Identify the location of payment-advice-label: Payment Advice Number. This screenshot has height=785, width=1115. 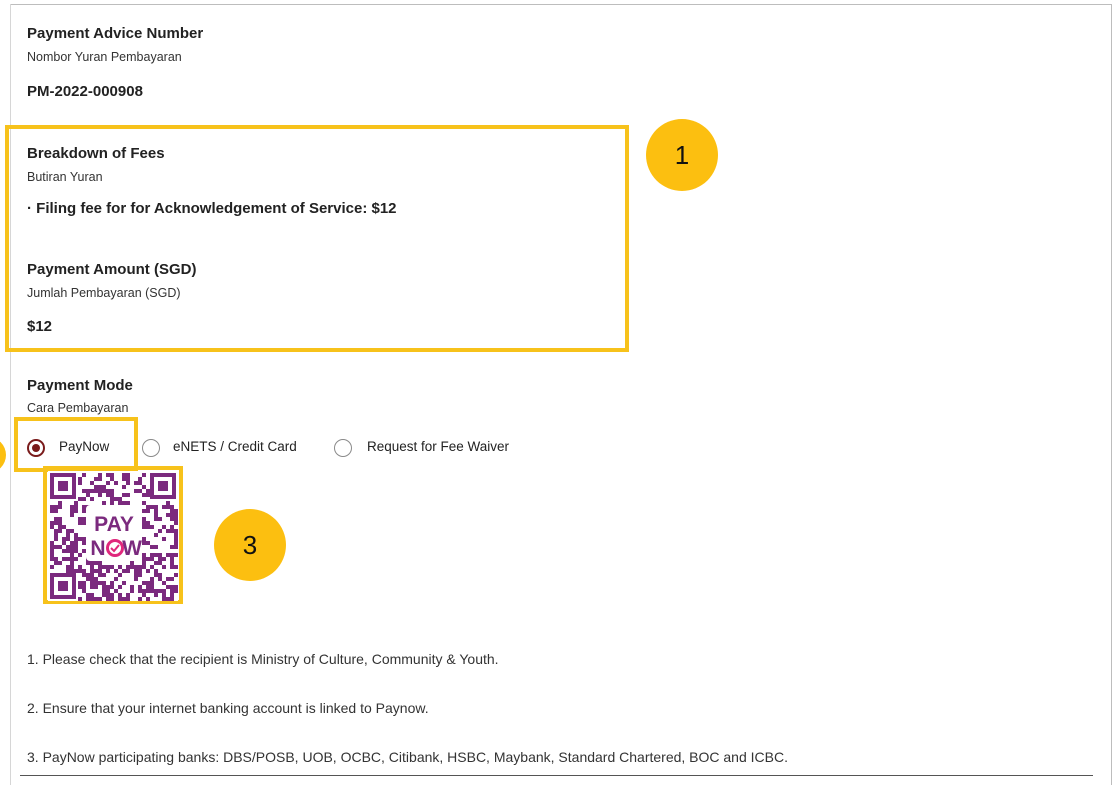
(115, 33).